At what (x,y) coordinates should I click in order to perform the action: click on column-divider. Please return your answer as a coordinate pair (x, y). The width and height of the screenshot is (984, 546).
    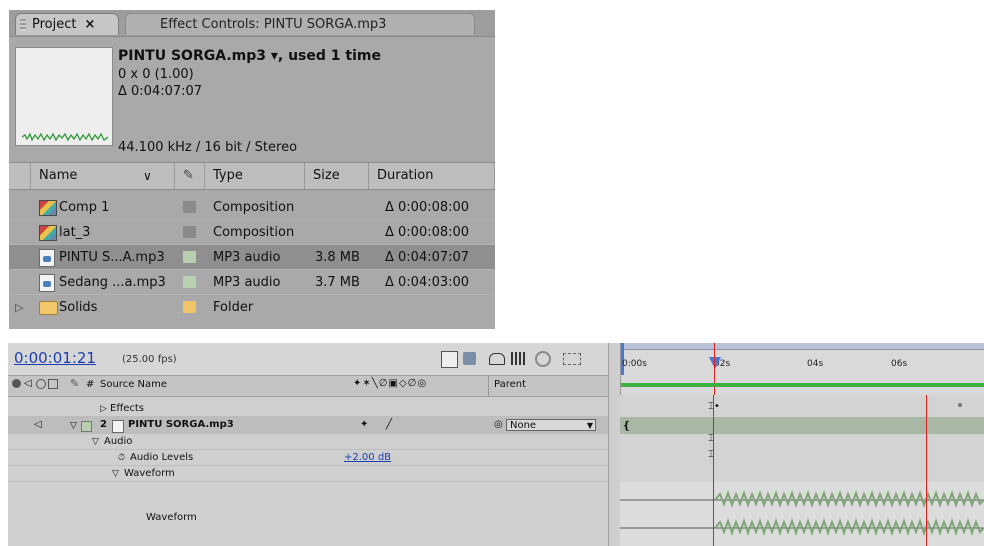
    Looking at the image, I should click on (488, 386).